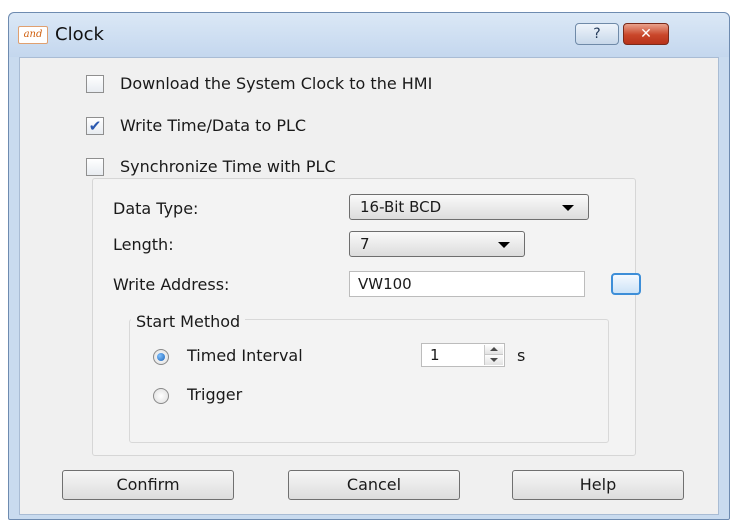  I want to click on trigger-radio, so click(161, 396).